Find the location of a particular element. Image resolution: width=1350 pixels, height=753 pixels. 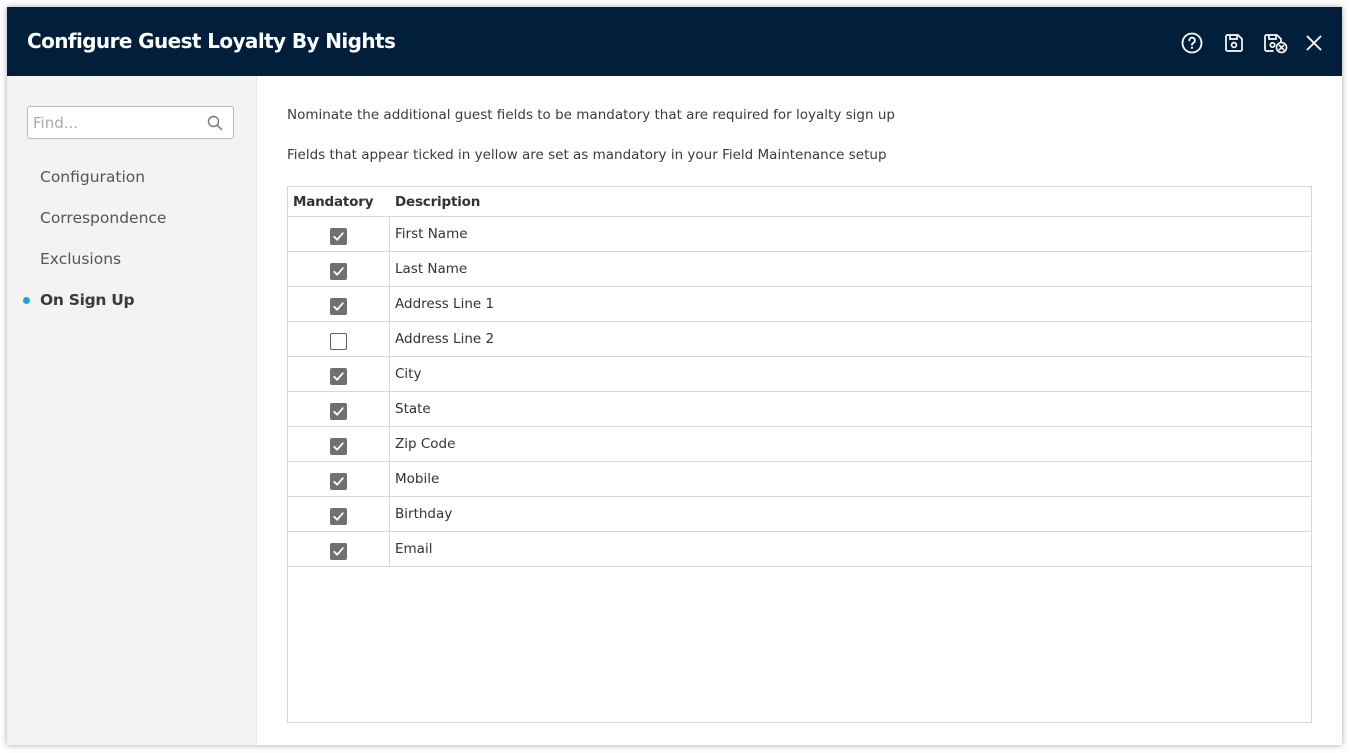

table-row: Last Name is located at coordinates (799, 269).